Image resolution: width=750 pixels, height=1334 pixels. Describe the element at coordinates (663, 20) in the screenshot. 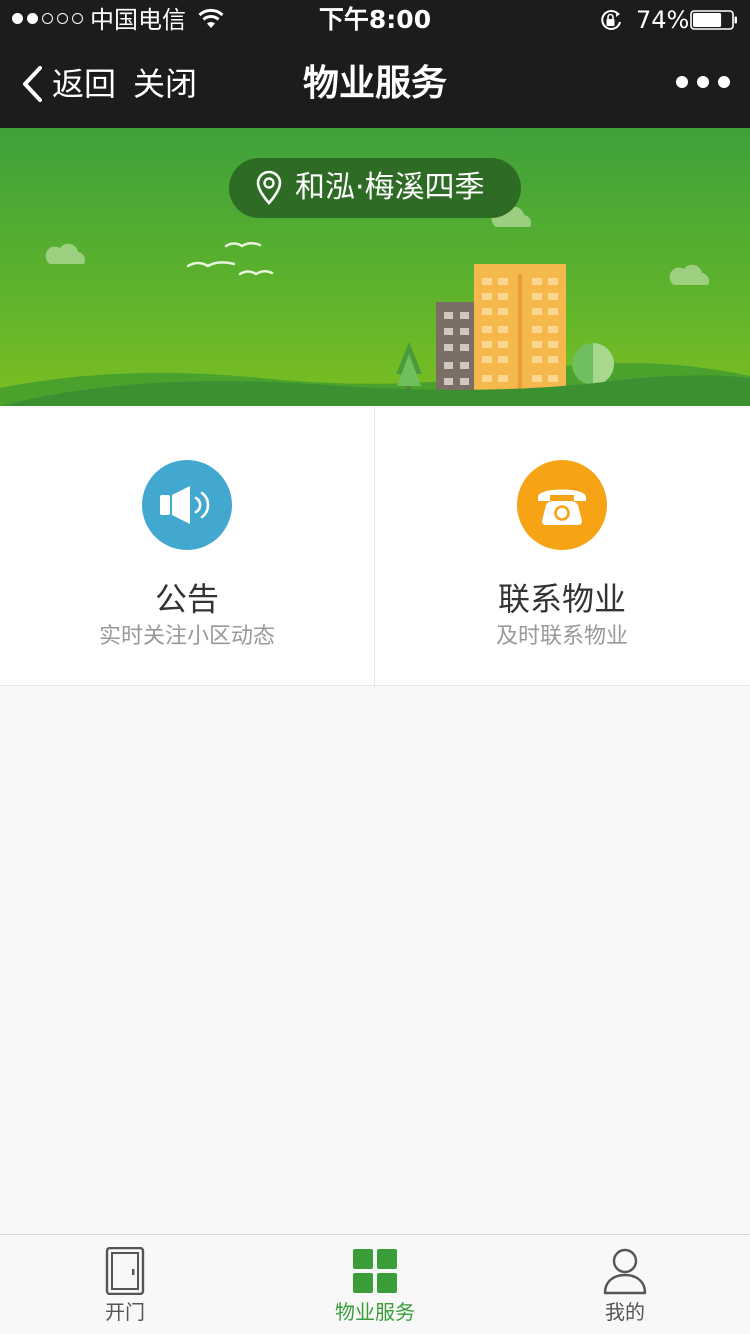

I see `battery-percentage: 74%` at that location.